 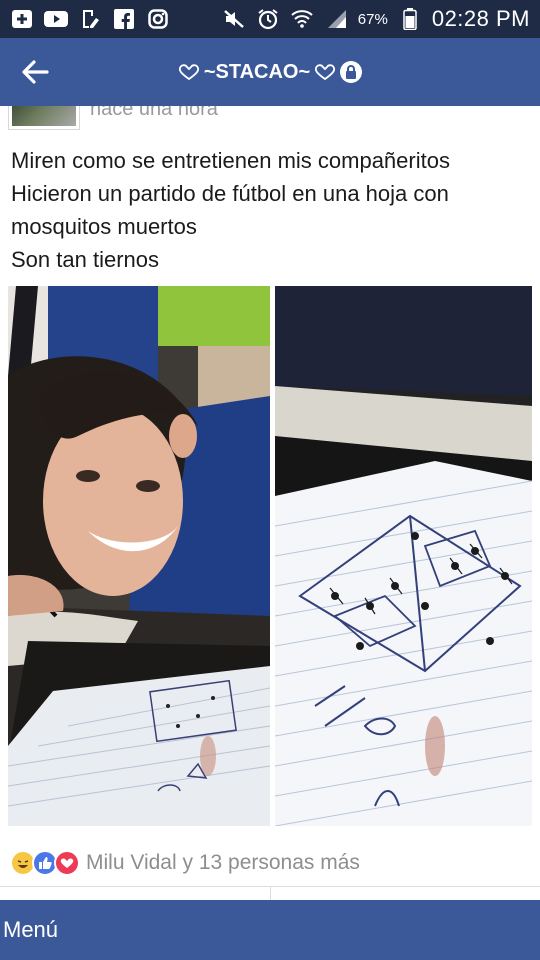 What do you see at coordinates (124, 19) in the screenshot?
I see `facebook-icon` at bounding box center [124, 19].